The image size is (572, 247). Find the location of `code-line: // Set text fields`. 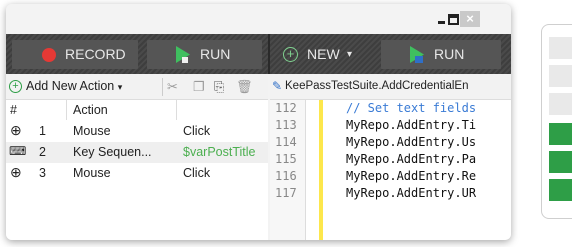

code-line: // Set text fields is located at coordinates (411, 108).